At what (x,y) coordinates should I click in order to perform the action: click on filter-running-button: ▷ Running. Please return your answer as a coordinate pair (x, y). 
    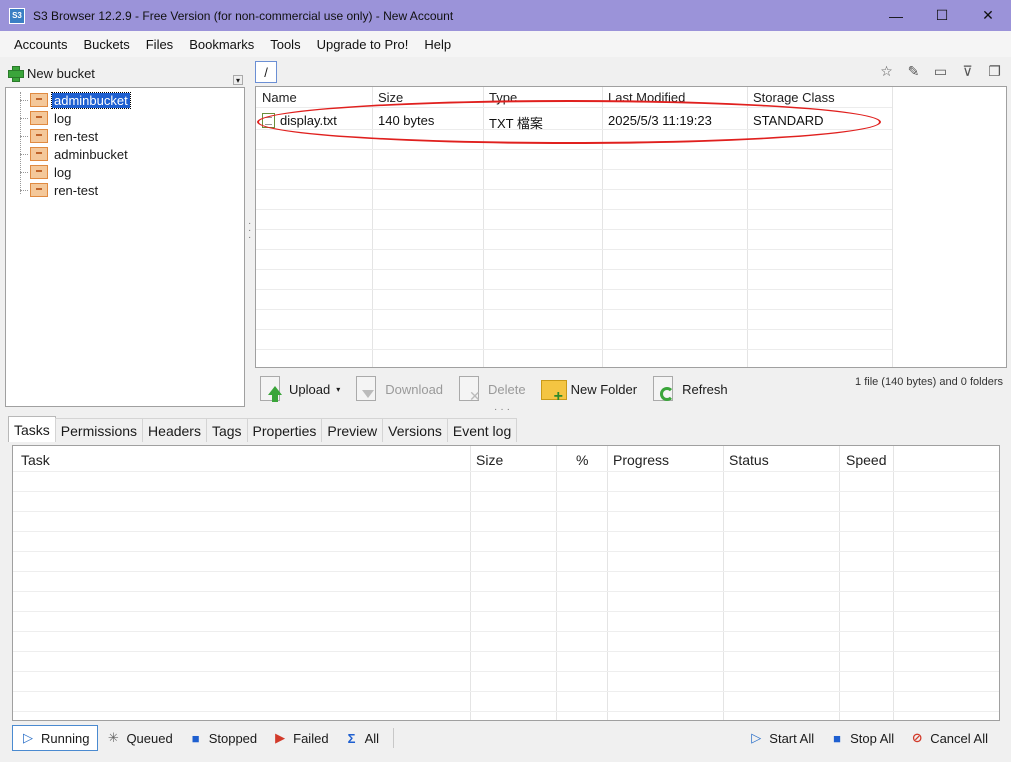
    Looking at the image, I should click on (55, 738).